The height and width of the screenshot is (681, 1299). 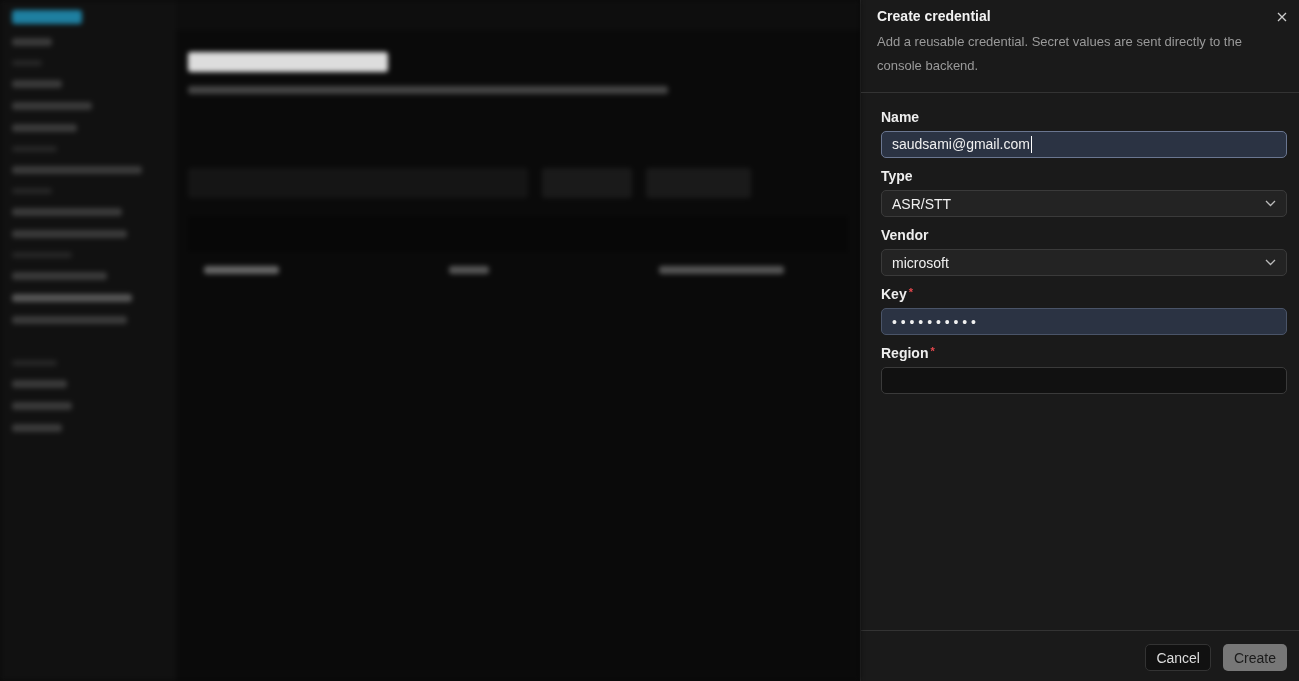 What do you see at coordinates (1084, 262) in the screenshot?
I see `select-field: microsoft` at bounding box center [1084, 262].